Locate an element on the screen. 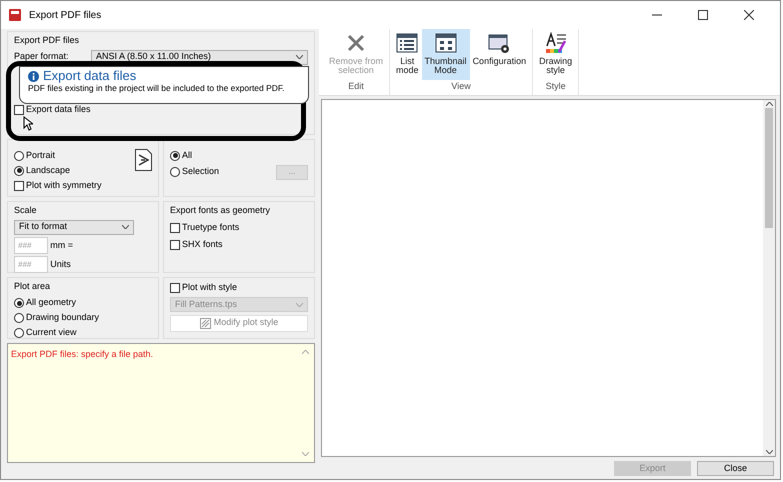 This screenshot has width=783, height=482. group-label: Style is located at coordinates (556, 86).